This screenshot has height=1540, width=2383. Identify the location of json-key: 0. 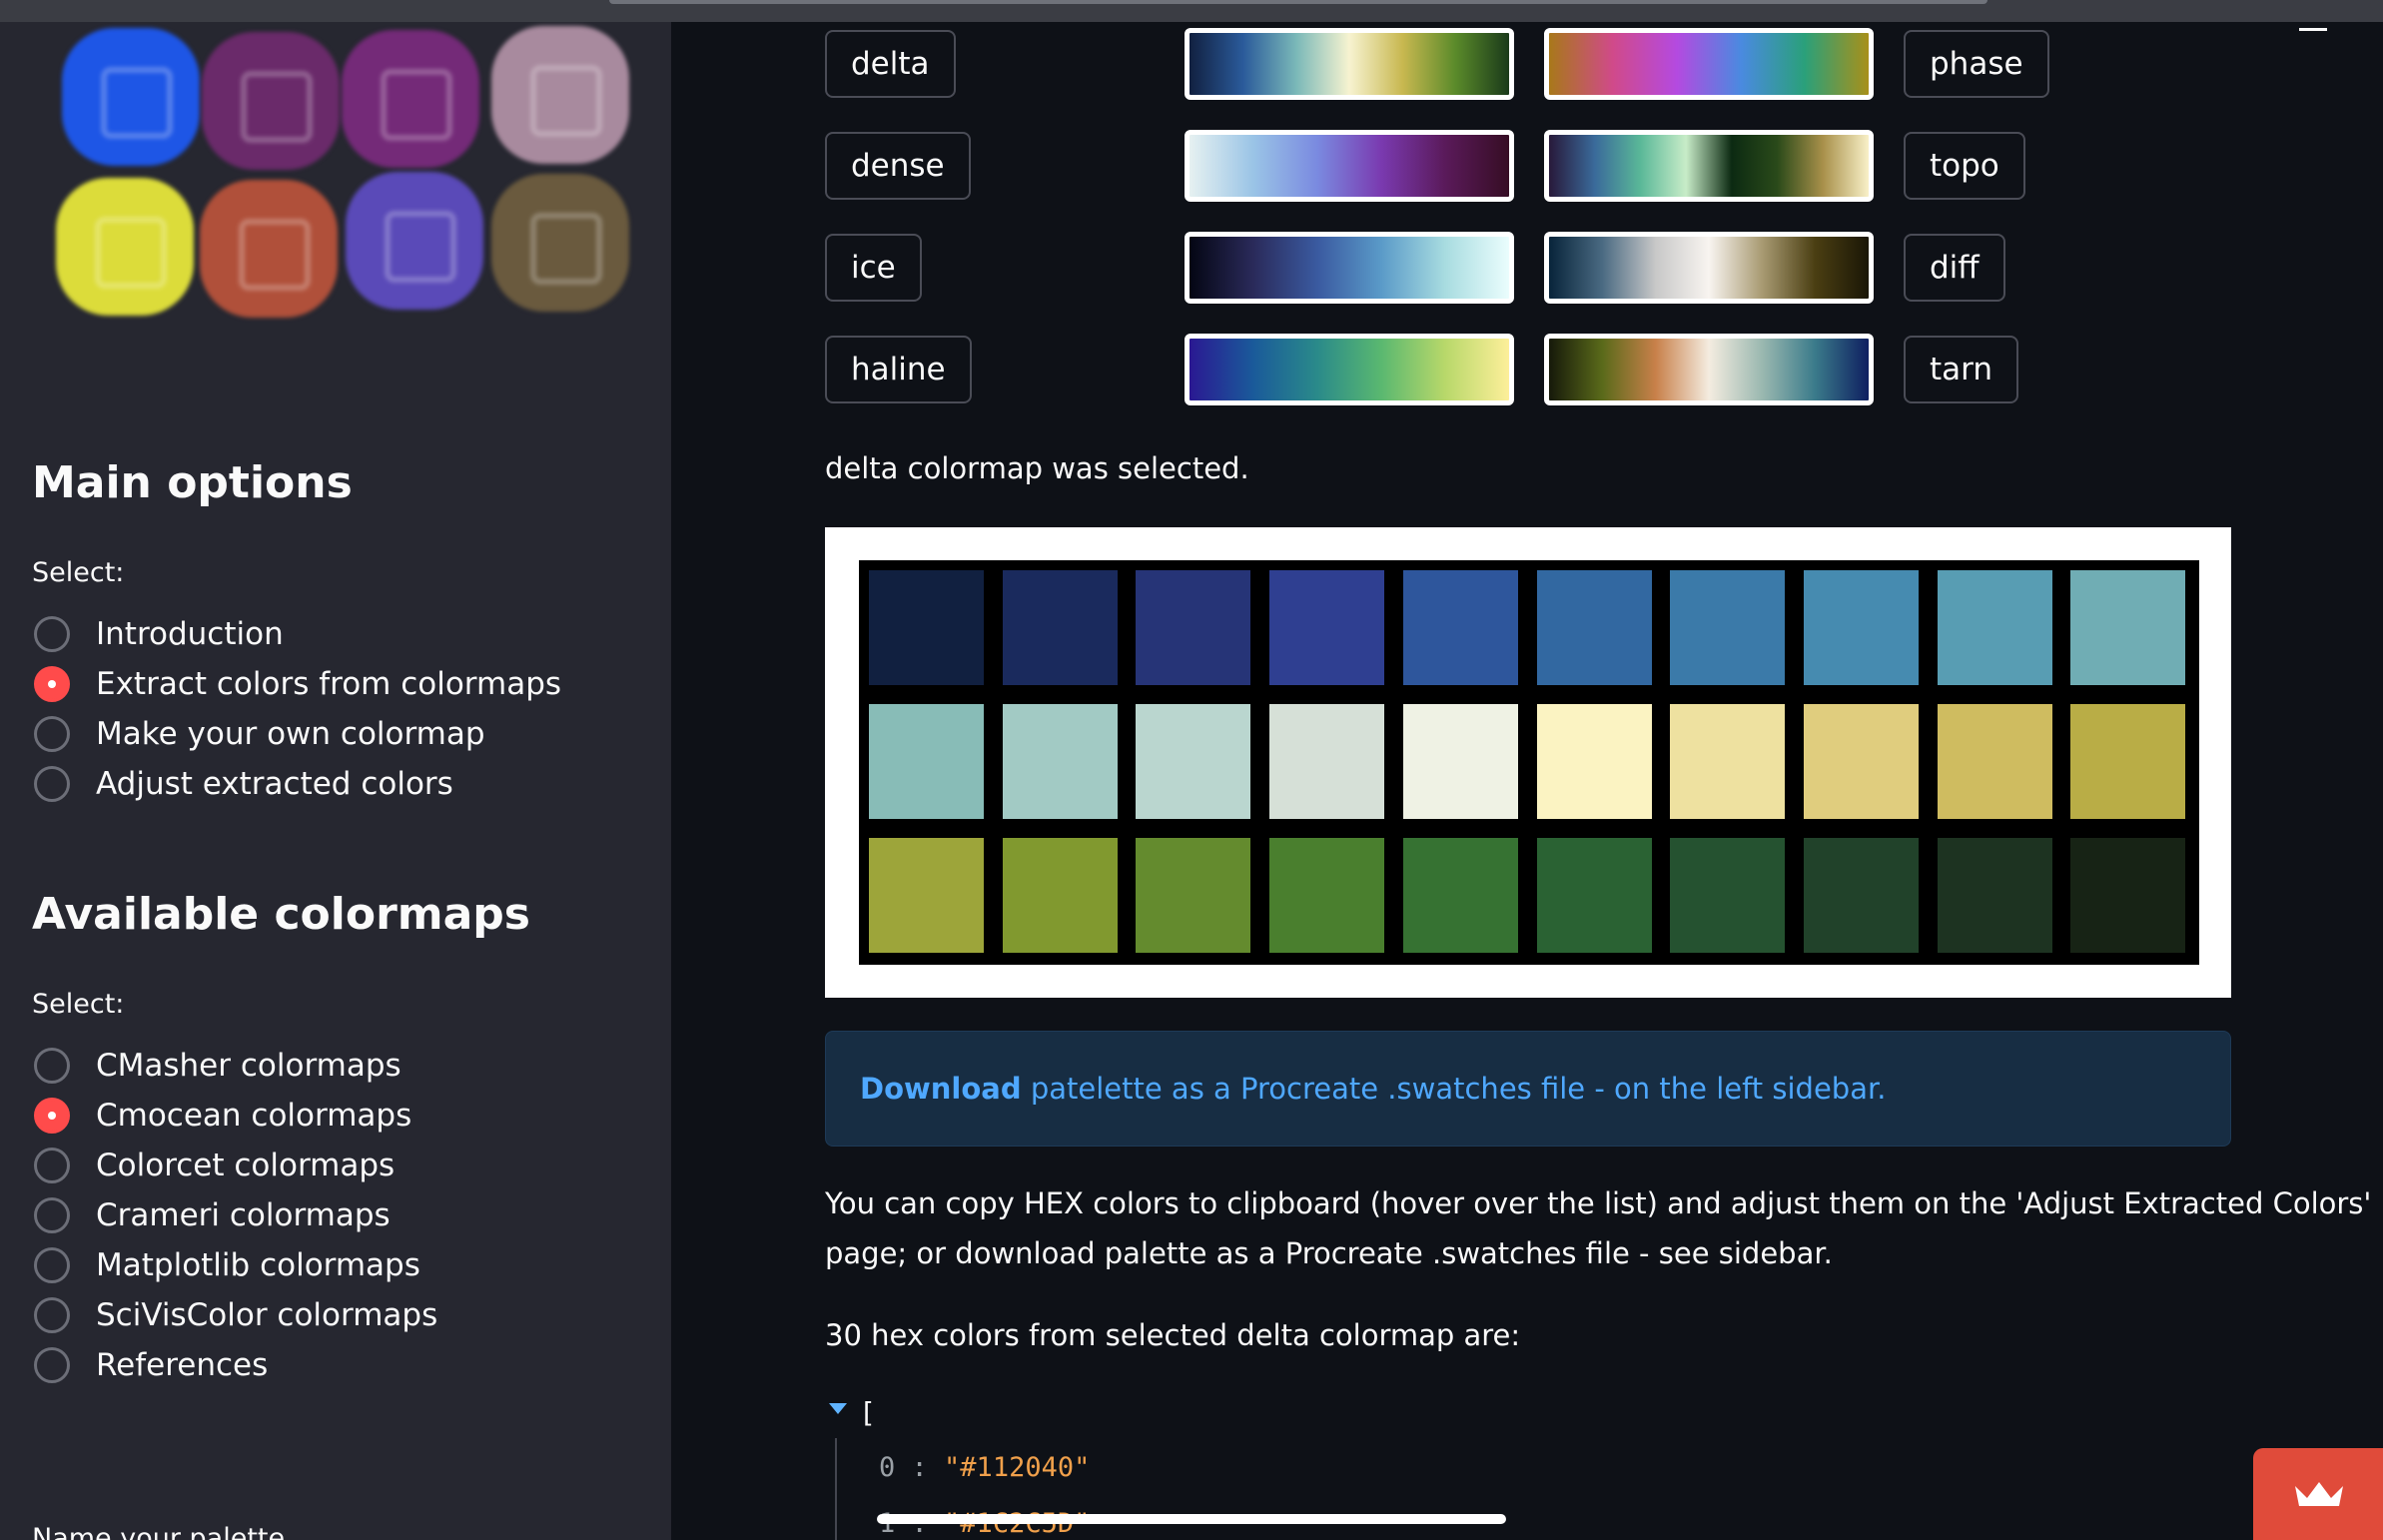
(887, 1468).